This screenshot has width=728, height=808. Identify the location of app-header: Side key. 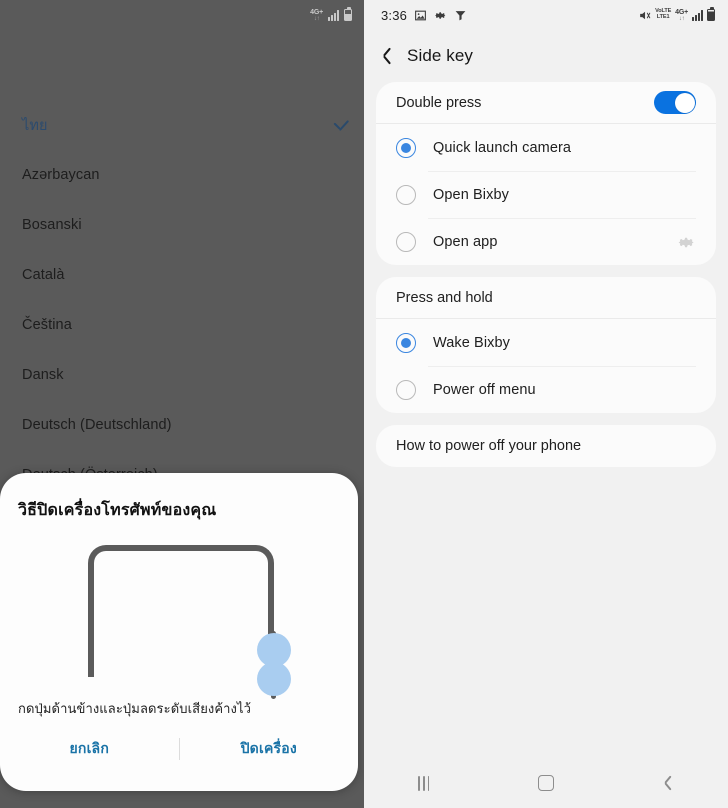
(546, 56).